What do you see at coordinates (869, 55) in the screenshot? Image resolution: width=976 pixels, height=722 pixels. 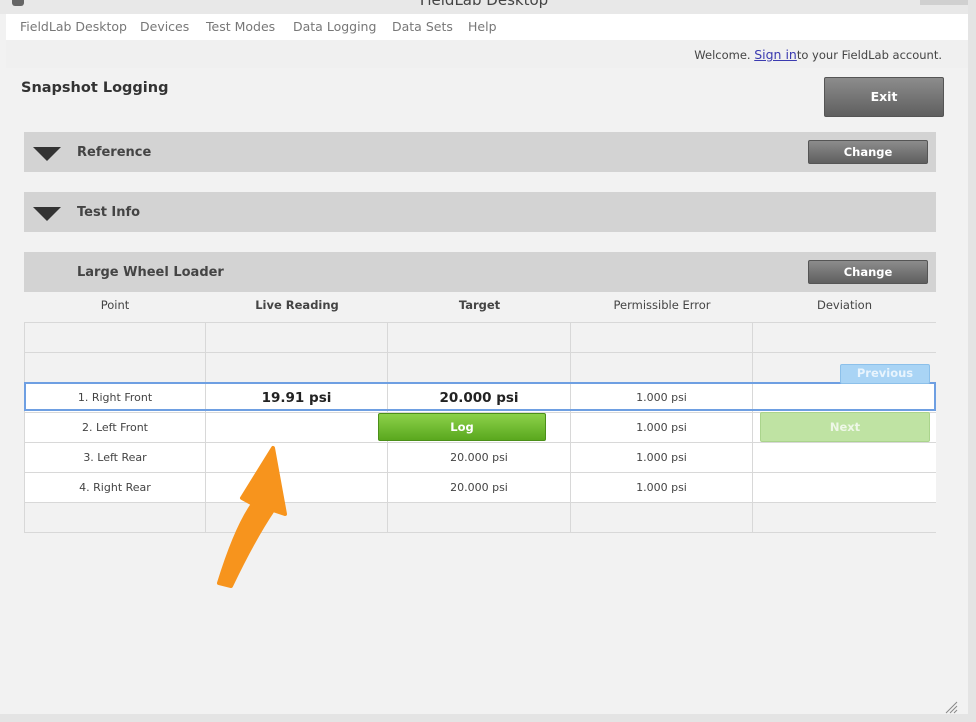 I see `welcome-suffix: to your FieldLab account.` at bounding box center [869, 55].